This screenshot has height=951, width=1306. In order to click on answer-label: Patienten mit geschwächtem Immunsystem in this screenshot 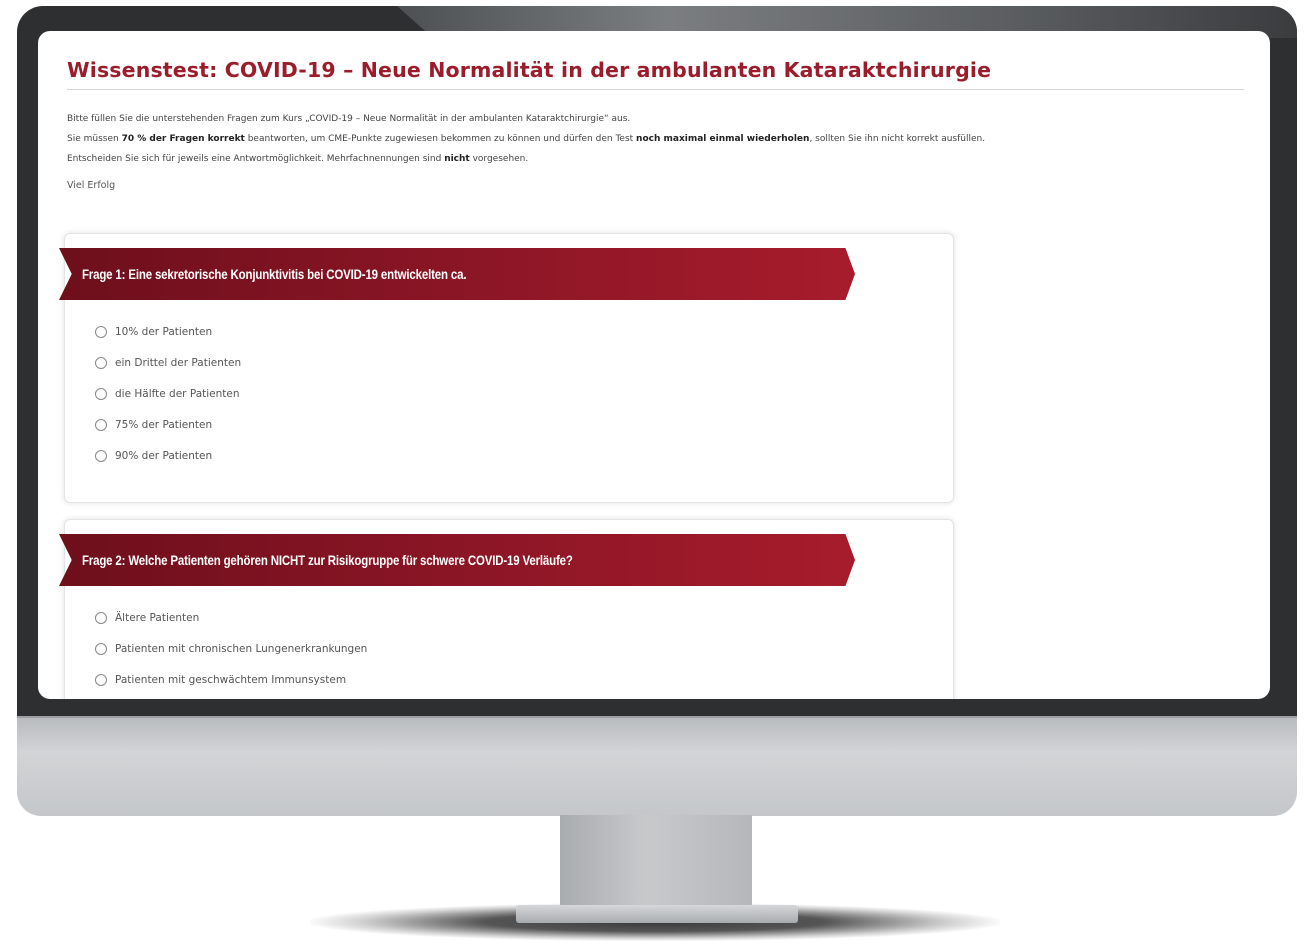, I will do `click(231, 679)`.